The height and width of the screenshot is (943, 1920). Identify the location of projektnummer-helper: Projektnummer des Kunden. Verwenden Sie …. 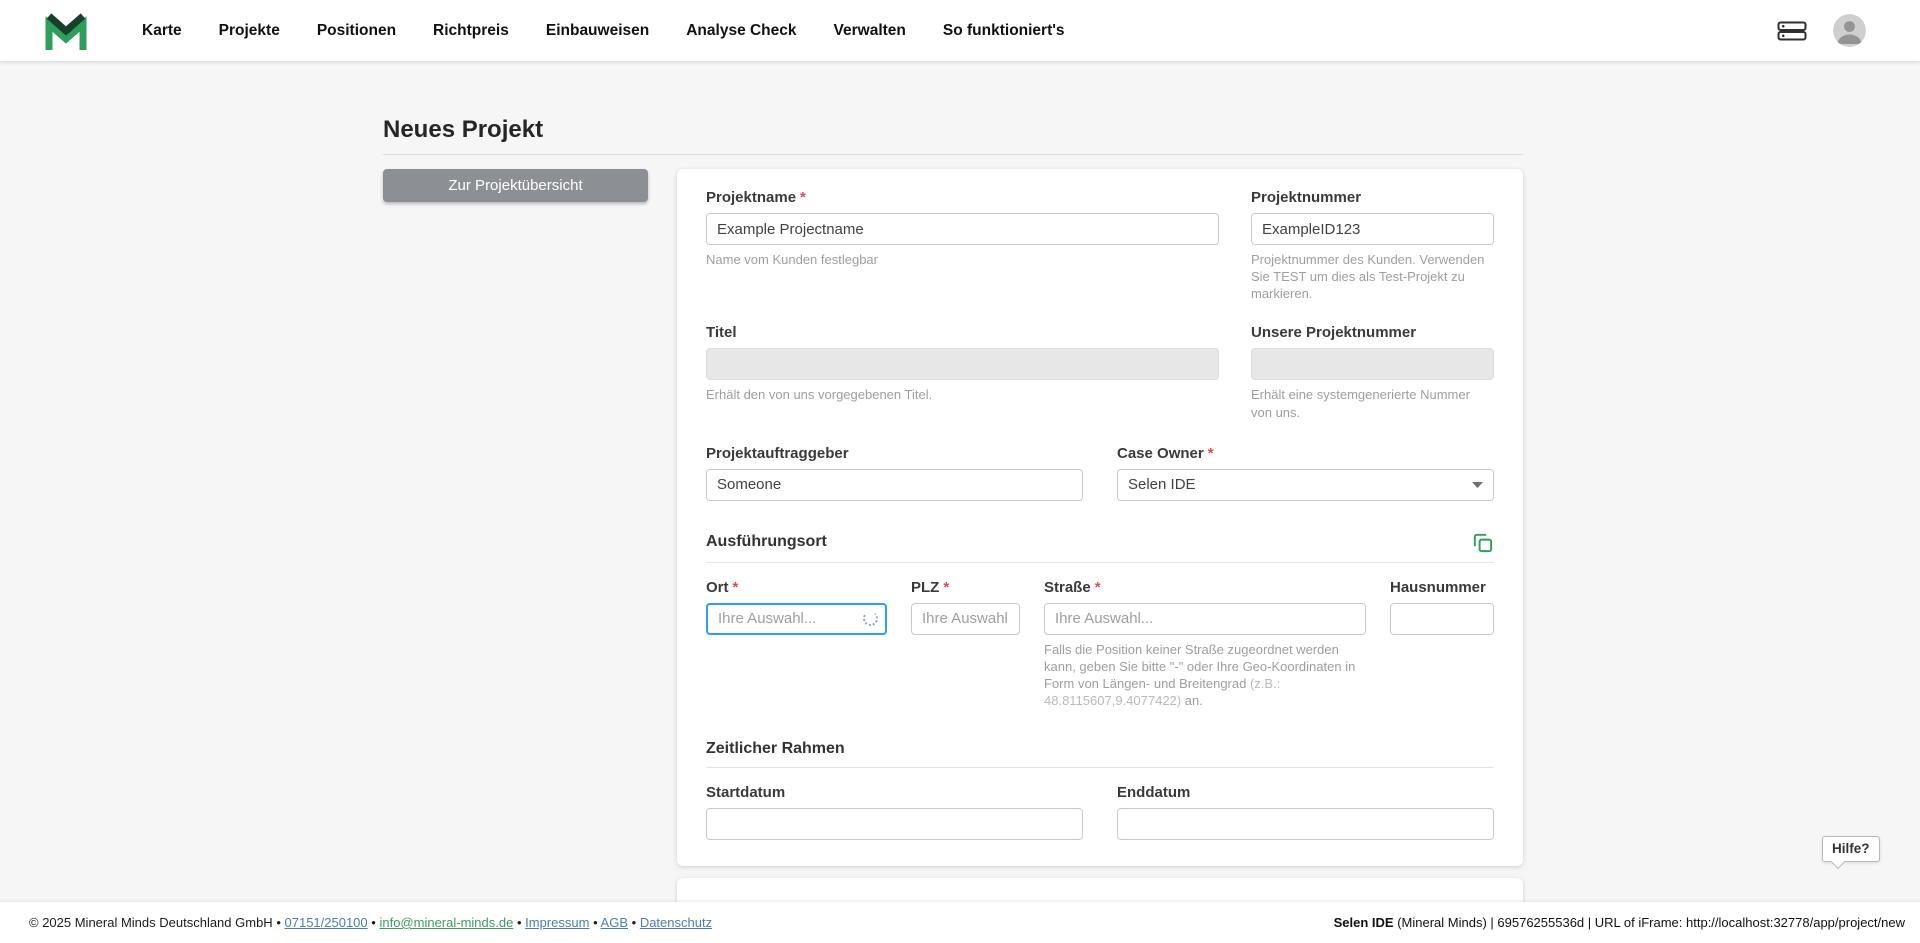
(1368, 277).